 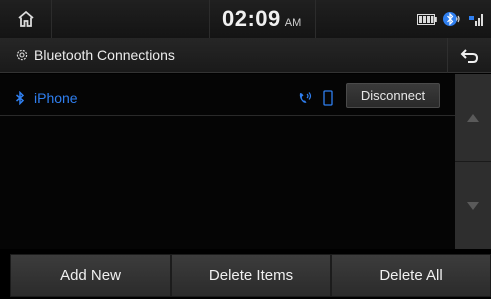 I want to click on scroll-up-button, so click(x=473, y=118).